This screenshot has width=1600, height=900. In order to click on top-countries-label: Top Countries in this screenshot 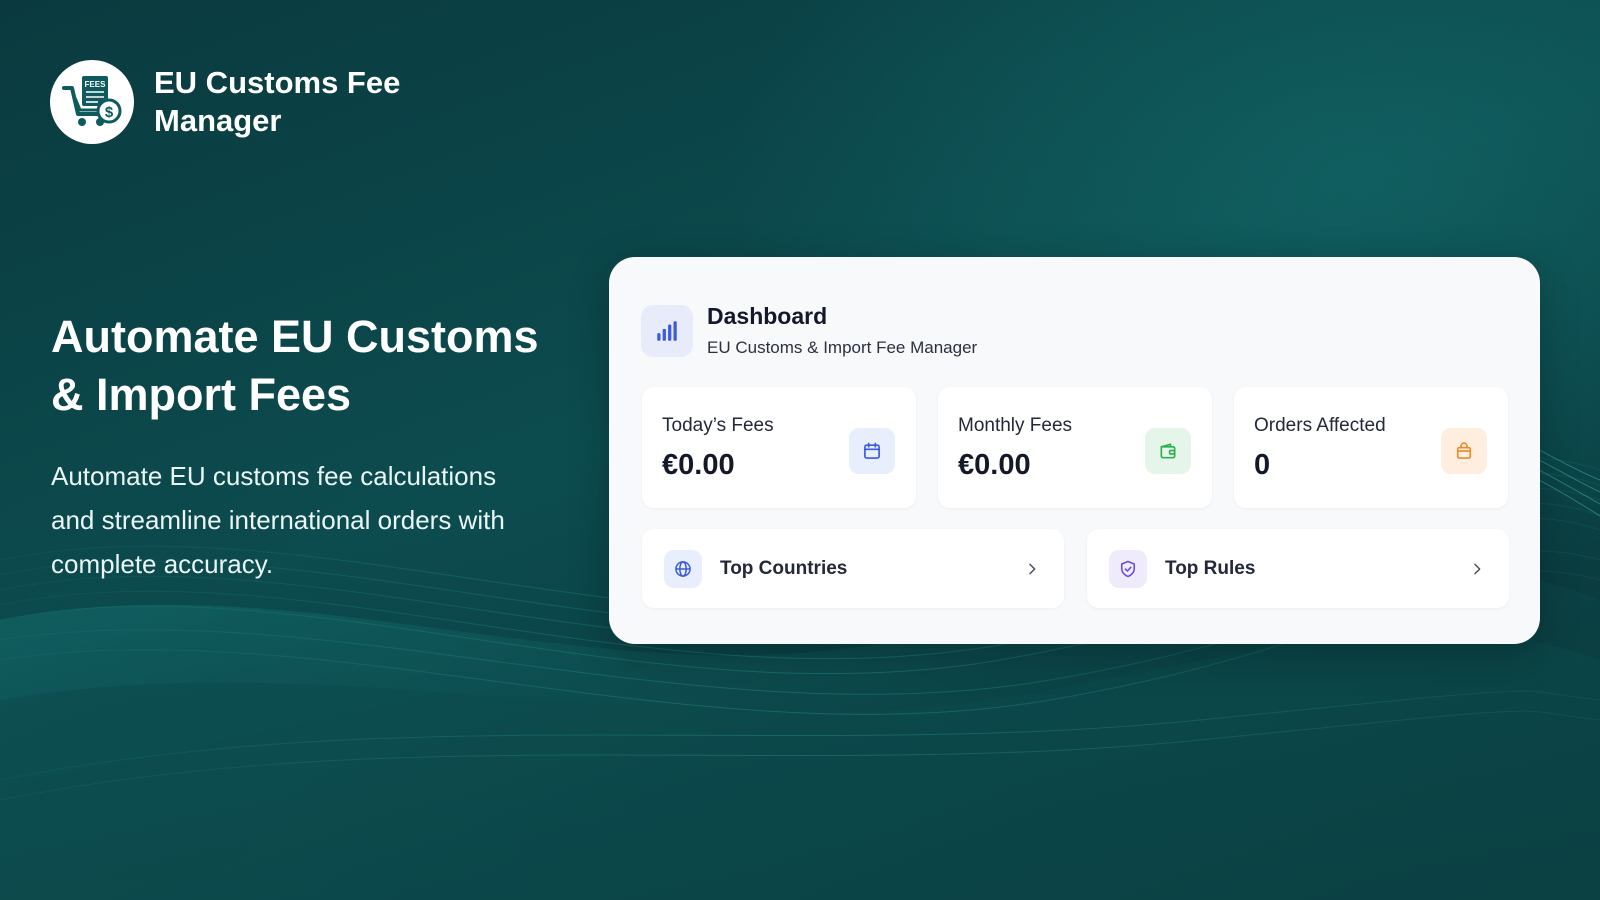, I will do `click(784, 568)`.